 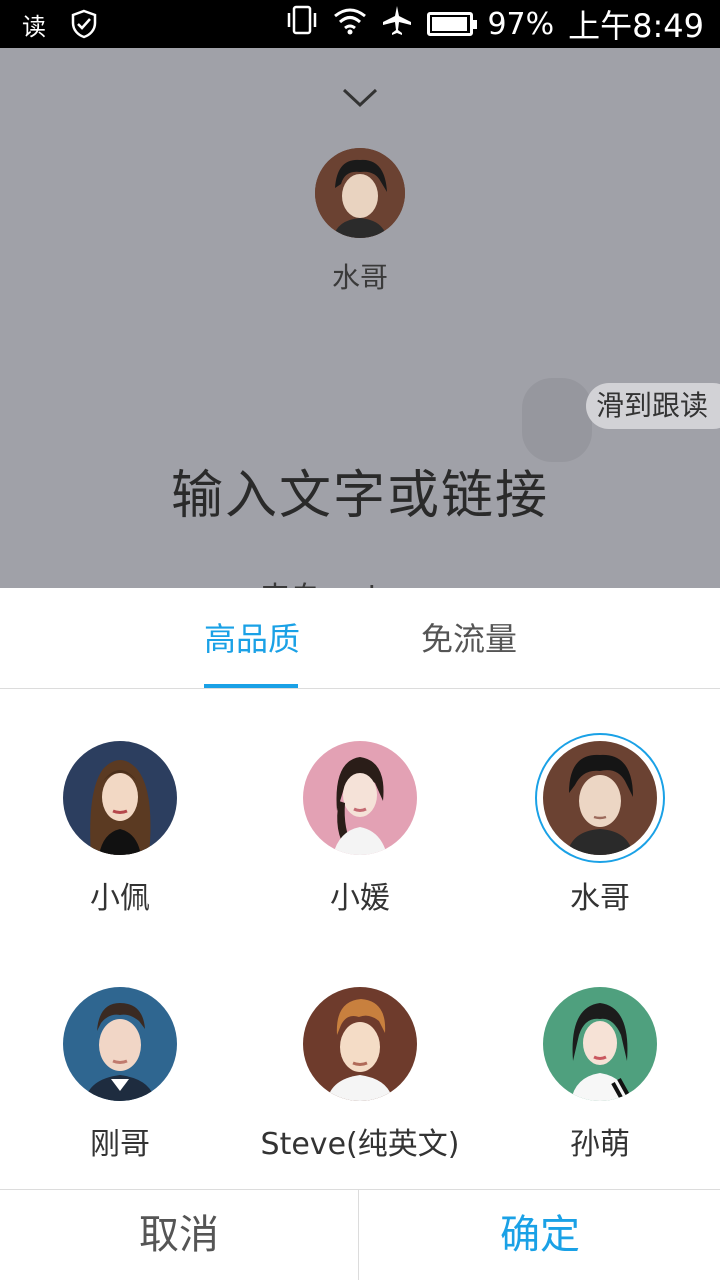 What do you see at coordinates (120, 1144) in the screenshot?
I see `voice-name: 刚哥` at bounding box center [120, 1144].